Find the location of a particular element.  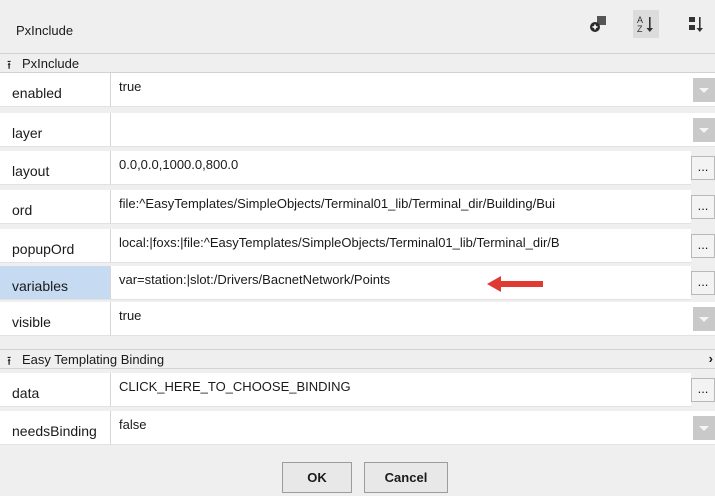

property-name: needsBinding is located at coordinates (54, 431).